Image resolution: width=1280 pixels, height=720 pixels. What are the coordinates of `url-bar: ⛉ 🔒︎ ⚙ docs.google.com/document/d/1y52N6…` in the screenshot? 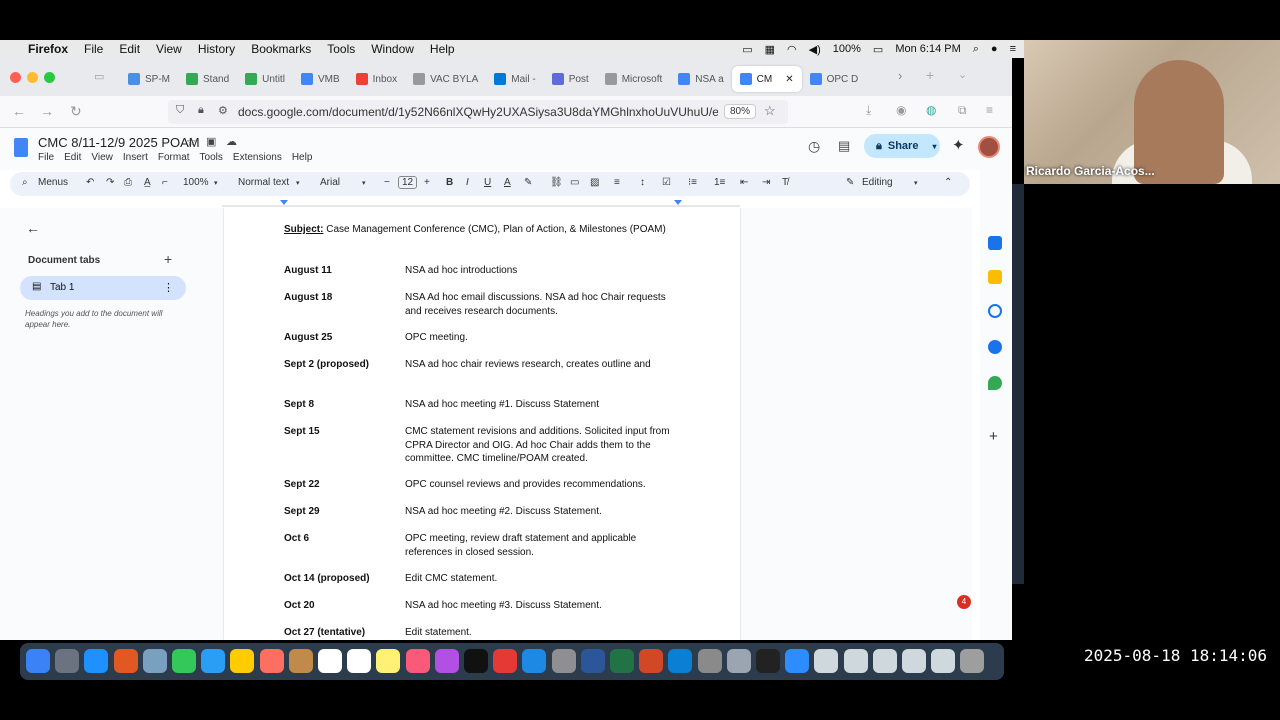 It's located at (478, 112).